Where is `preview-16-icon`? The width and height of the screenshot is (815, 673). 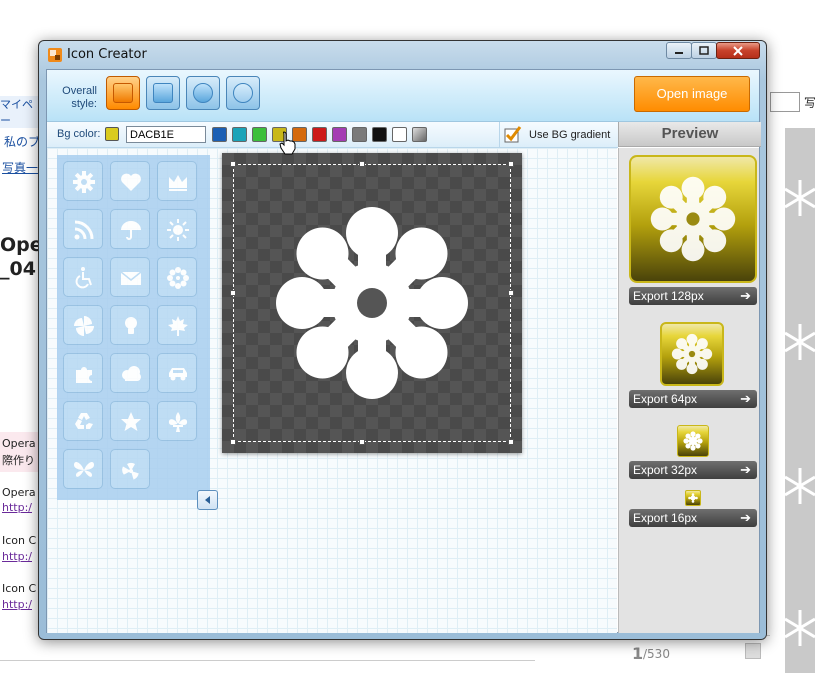
preview-16-icon is located at coordinates (693, 498).